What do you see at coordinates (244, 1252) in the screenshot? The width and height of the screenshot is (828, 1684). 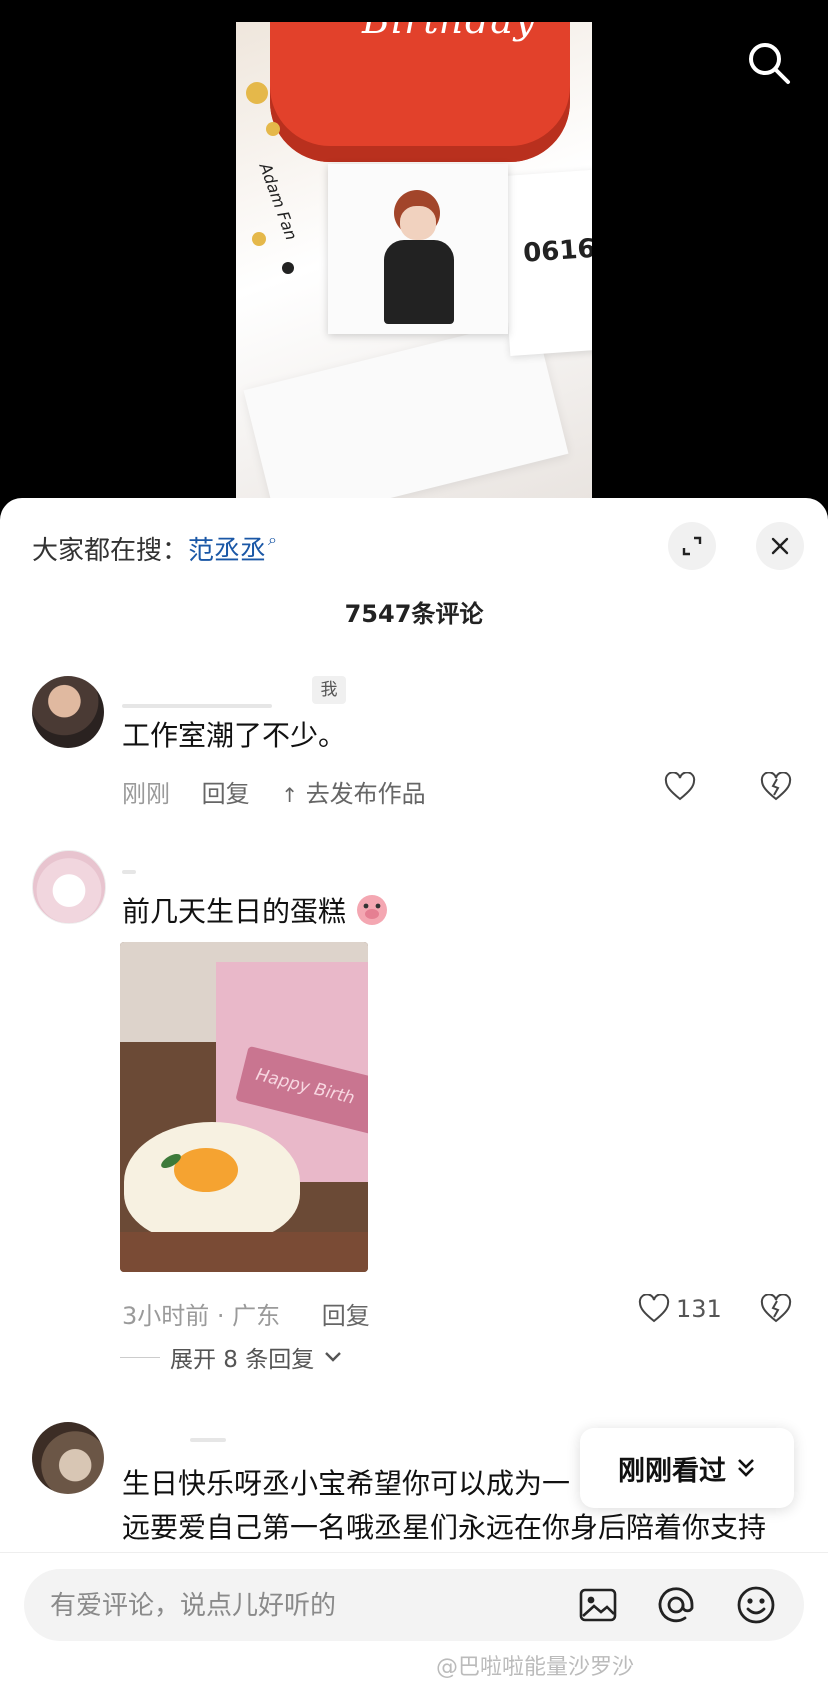 I see `table-surface` at bounding box center [244, 1252].